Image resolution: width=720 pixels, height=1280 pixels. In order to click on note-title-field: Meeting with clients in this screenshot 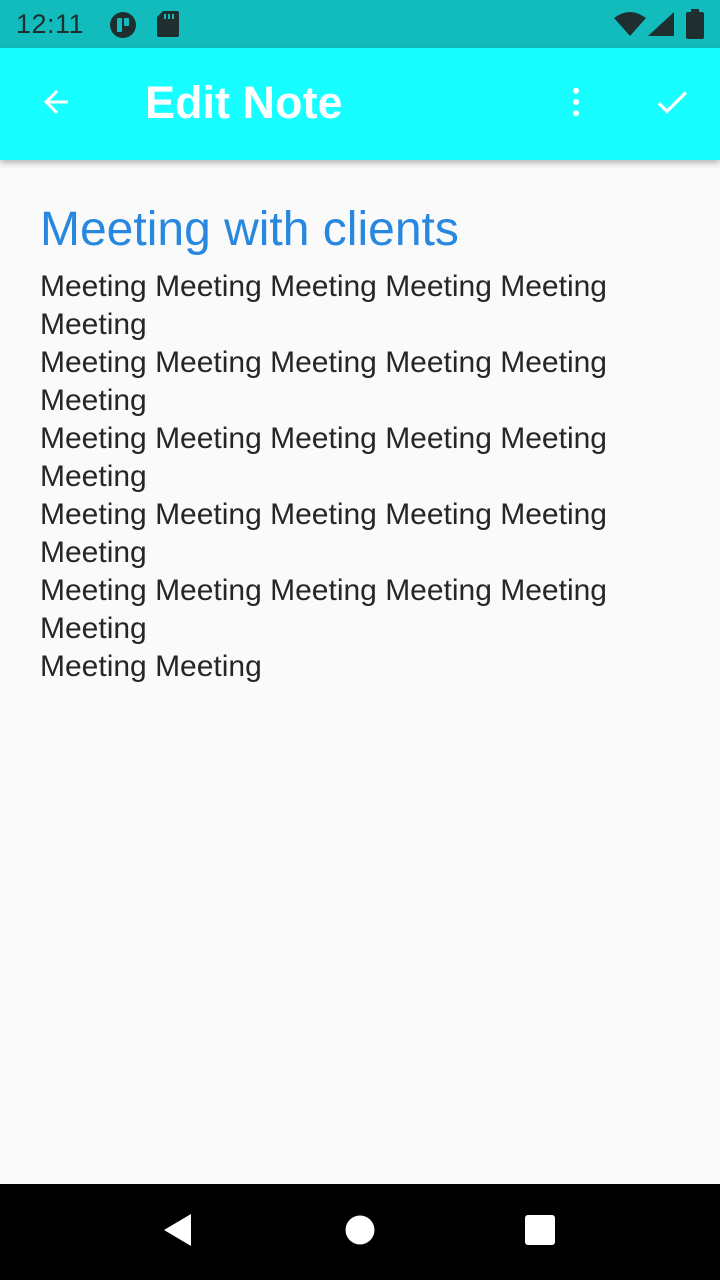, I will do `click(360, 230)`.